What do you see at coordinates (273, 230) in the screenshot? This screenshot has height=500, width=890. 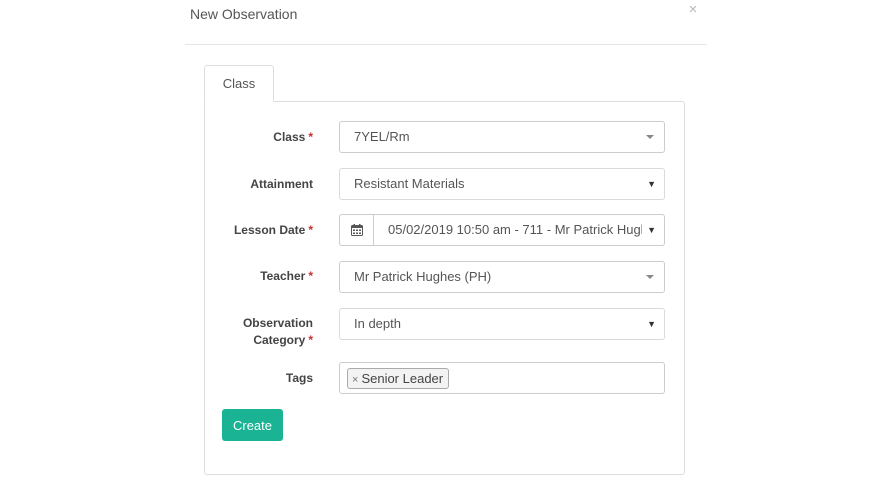 I see `lesson-date-label: Lesson Date *` at bounding box center [273, 230].